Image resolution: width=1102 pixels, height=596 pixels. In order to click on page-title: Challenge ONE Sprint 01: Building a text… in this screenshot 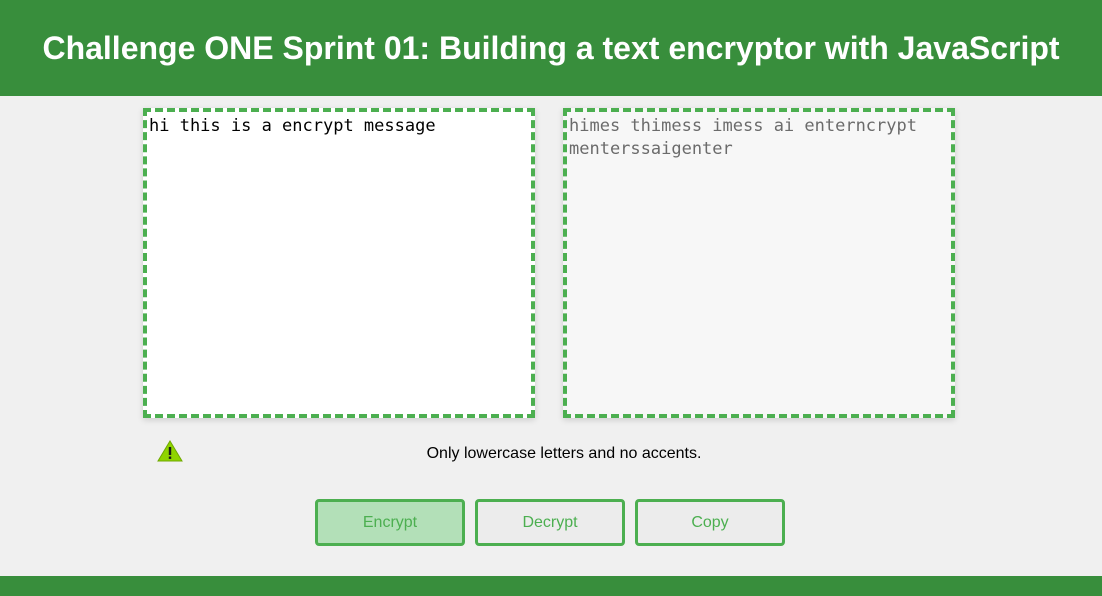, I will do `click(551, 47)`.